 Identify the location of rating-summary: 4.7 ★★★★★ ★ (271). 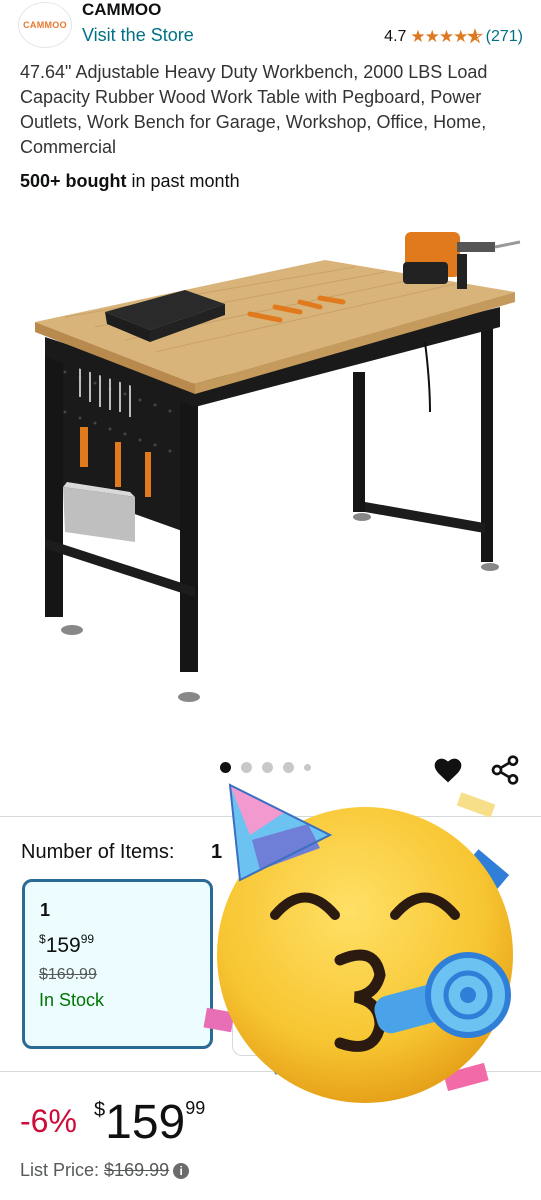
(453, 37).